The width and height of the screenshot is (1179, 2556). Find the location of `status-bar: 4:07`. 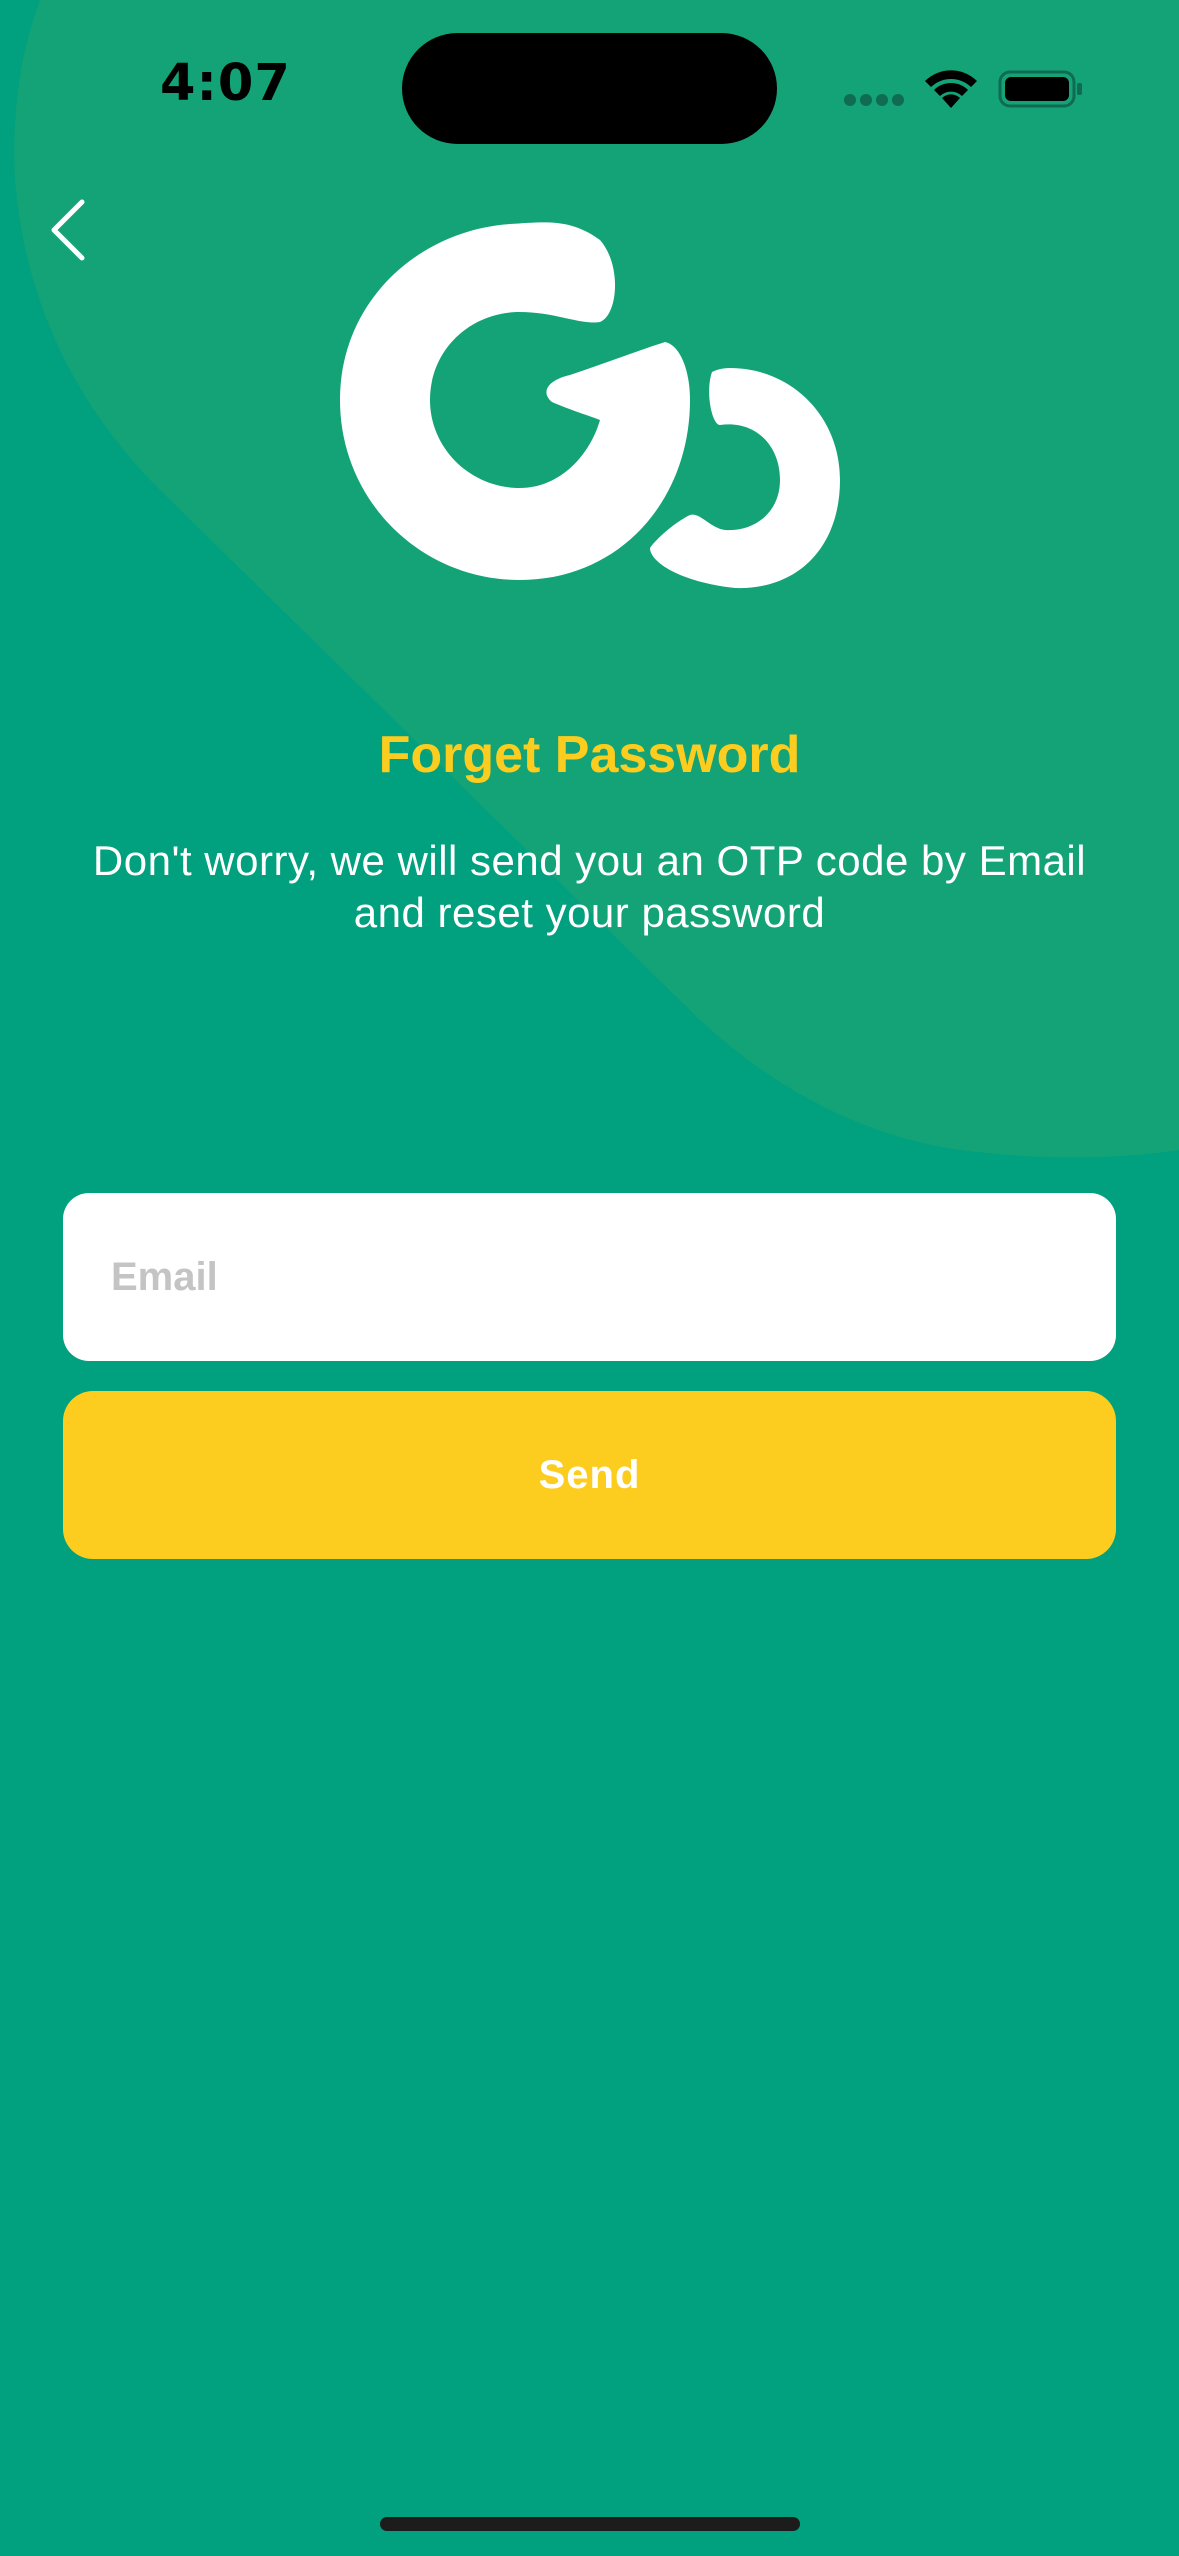

status-bar: 4:07 is located at coordinates (589, 90).